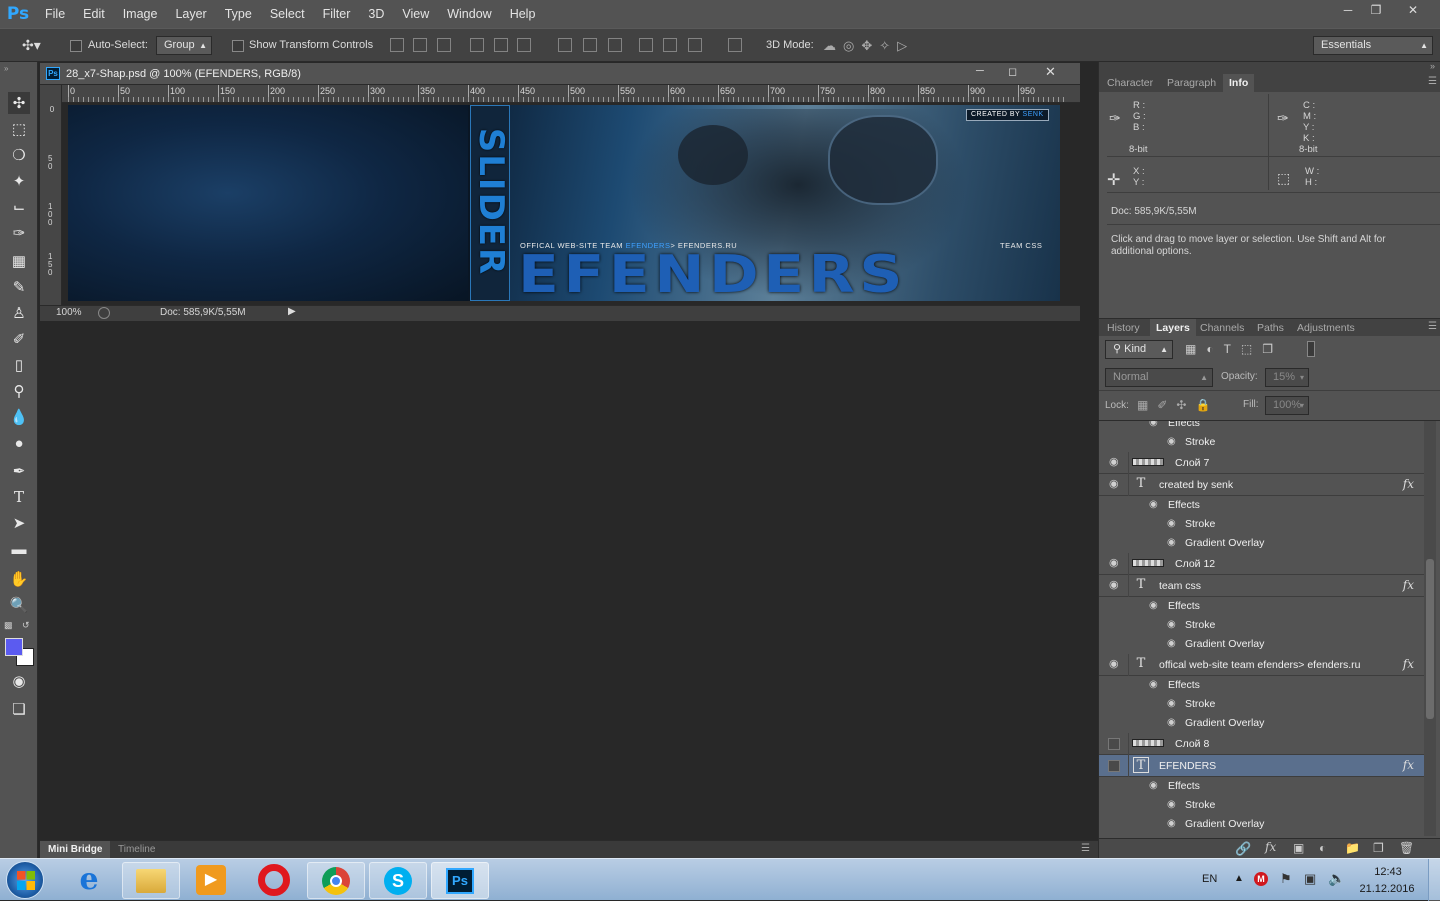  Describe the element at coordinates (1387, 889) in the screenshot. I see `clock-date: 21.12.2016` at that location.